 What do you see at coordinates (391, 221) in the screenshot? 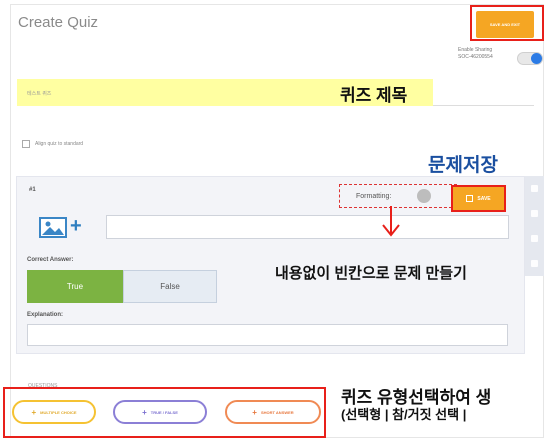
I see `arrow-down-icon` at bounding box center [391, 221].